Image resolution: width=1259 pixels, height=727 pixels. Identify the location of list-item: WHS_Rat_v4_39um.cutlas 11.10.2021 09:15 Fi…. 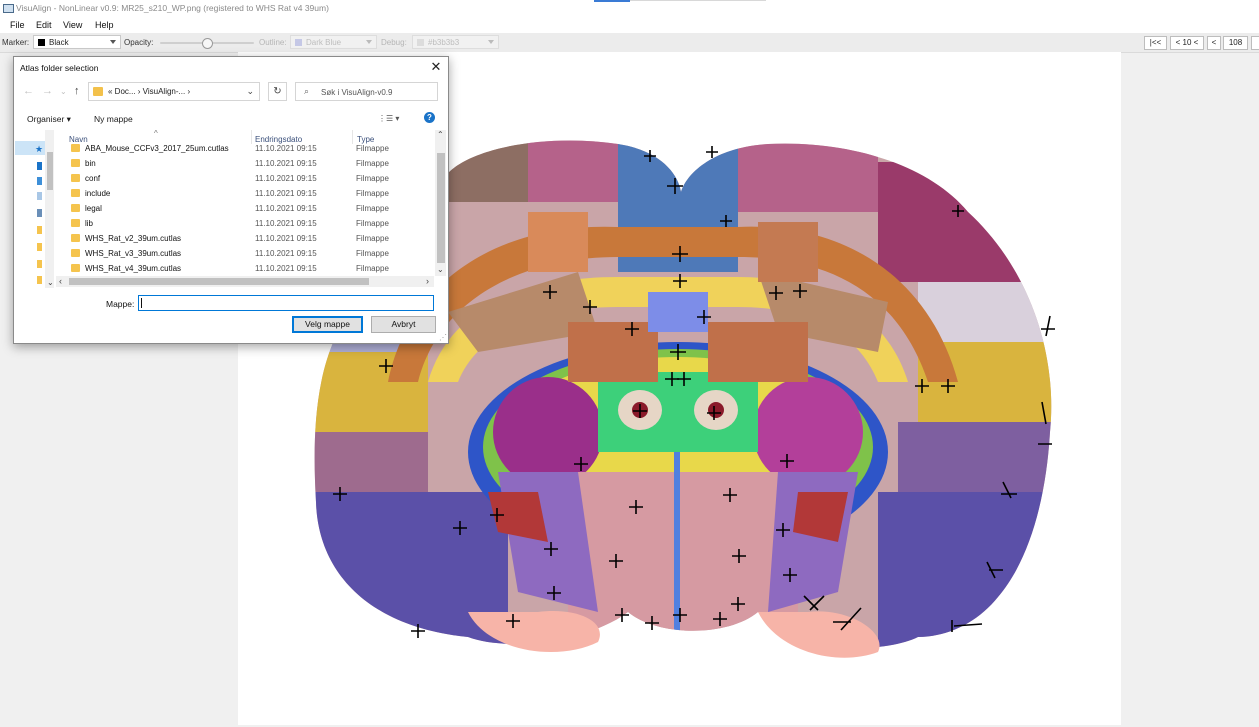
(252, 268).